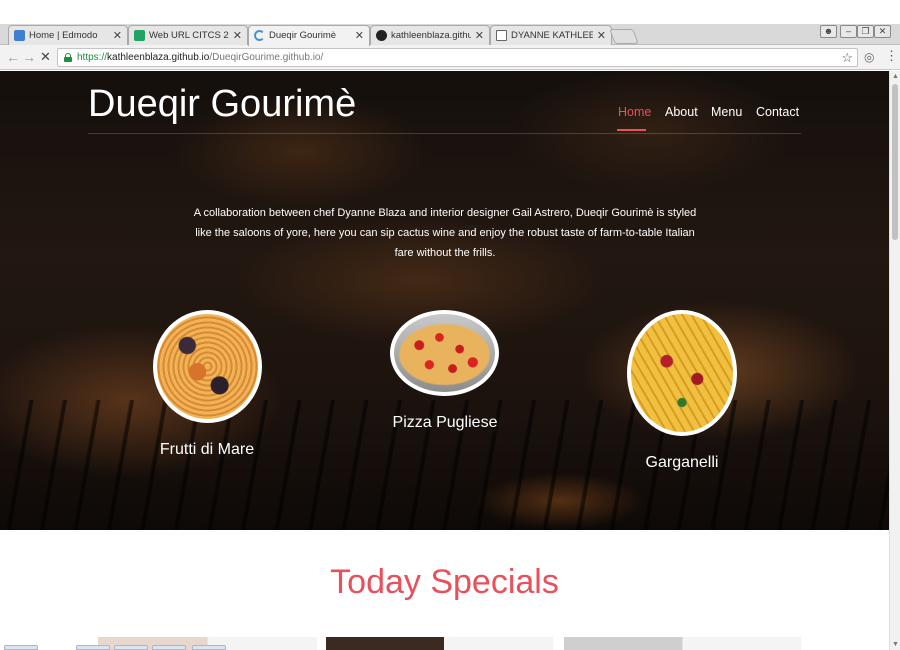 This screenshot has height=650, width=900. Describe the element at coordinates (207, 449) in the screenshot. I see `dish-label: Frutti di Mare` at that location.